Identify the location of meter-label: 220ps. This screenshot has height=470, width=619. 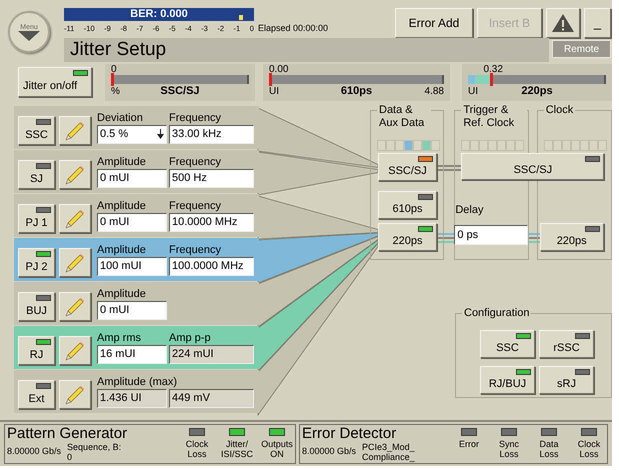
(537, 91).